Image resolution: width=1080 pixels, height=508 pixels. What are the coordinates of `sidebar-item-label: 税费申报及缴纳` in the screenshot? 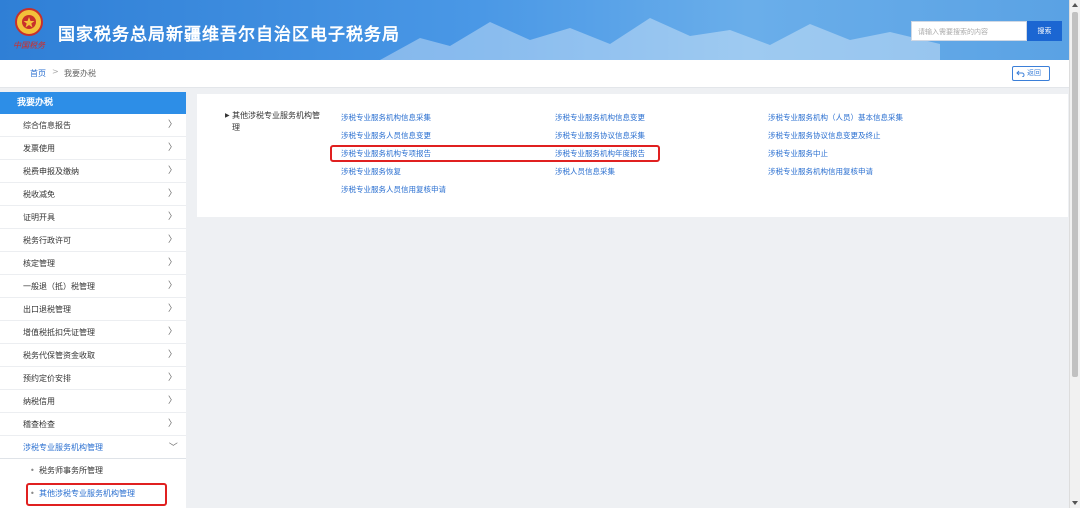 It's located at (51, 171).